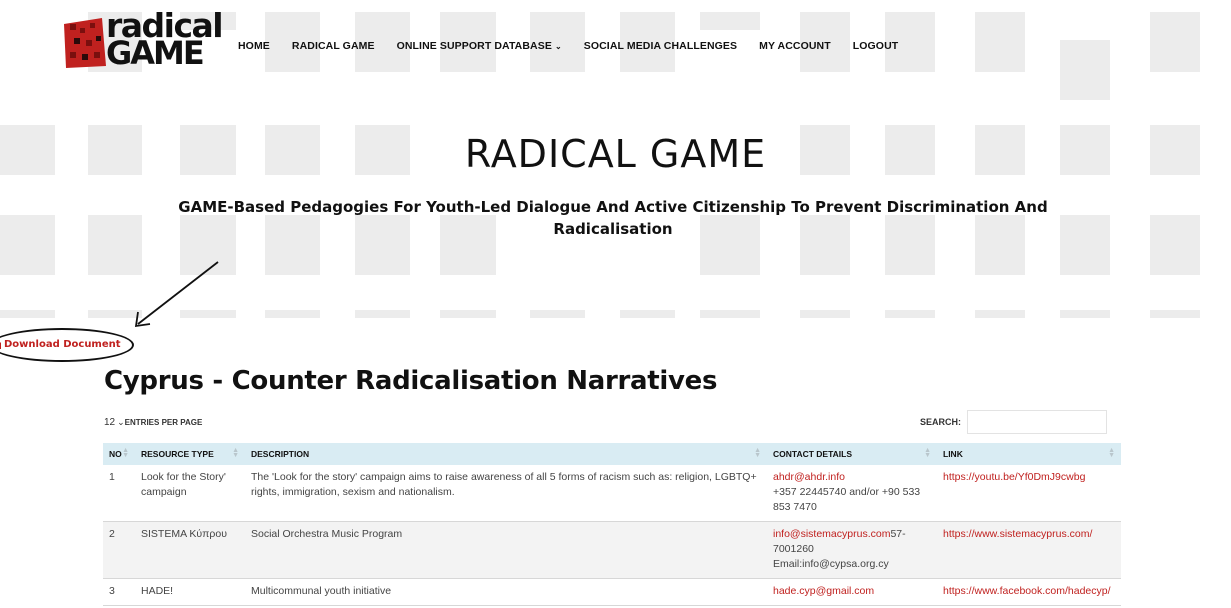  What do you see at coordinates (280, 454) in the screenshot?
I see `column-header-label: DESCRIPTION` at bounding box center [280, 454].